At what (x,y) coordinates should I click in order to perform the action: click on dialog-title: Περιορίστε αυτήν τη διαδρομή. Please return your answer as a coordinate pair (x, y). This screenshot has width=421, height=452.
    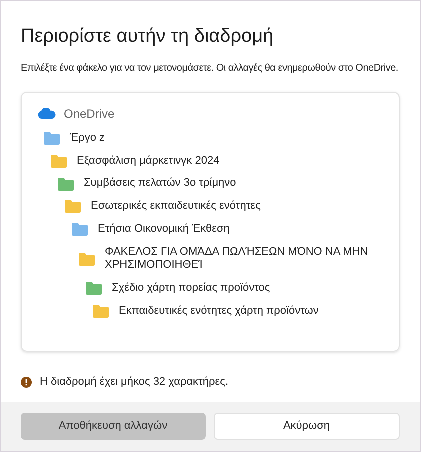
    Looking at the image, I should click on (148, 37).